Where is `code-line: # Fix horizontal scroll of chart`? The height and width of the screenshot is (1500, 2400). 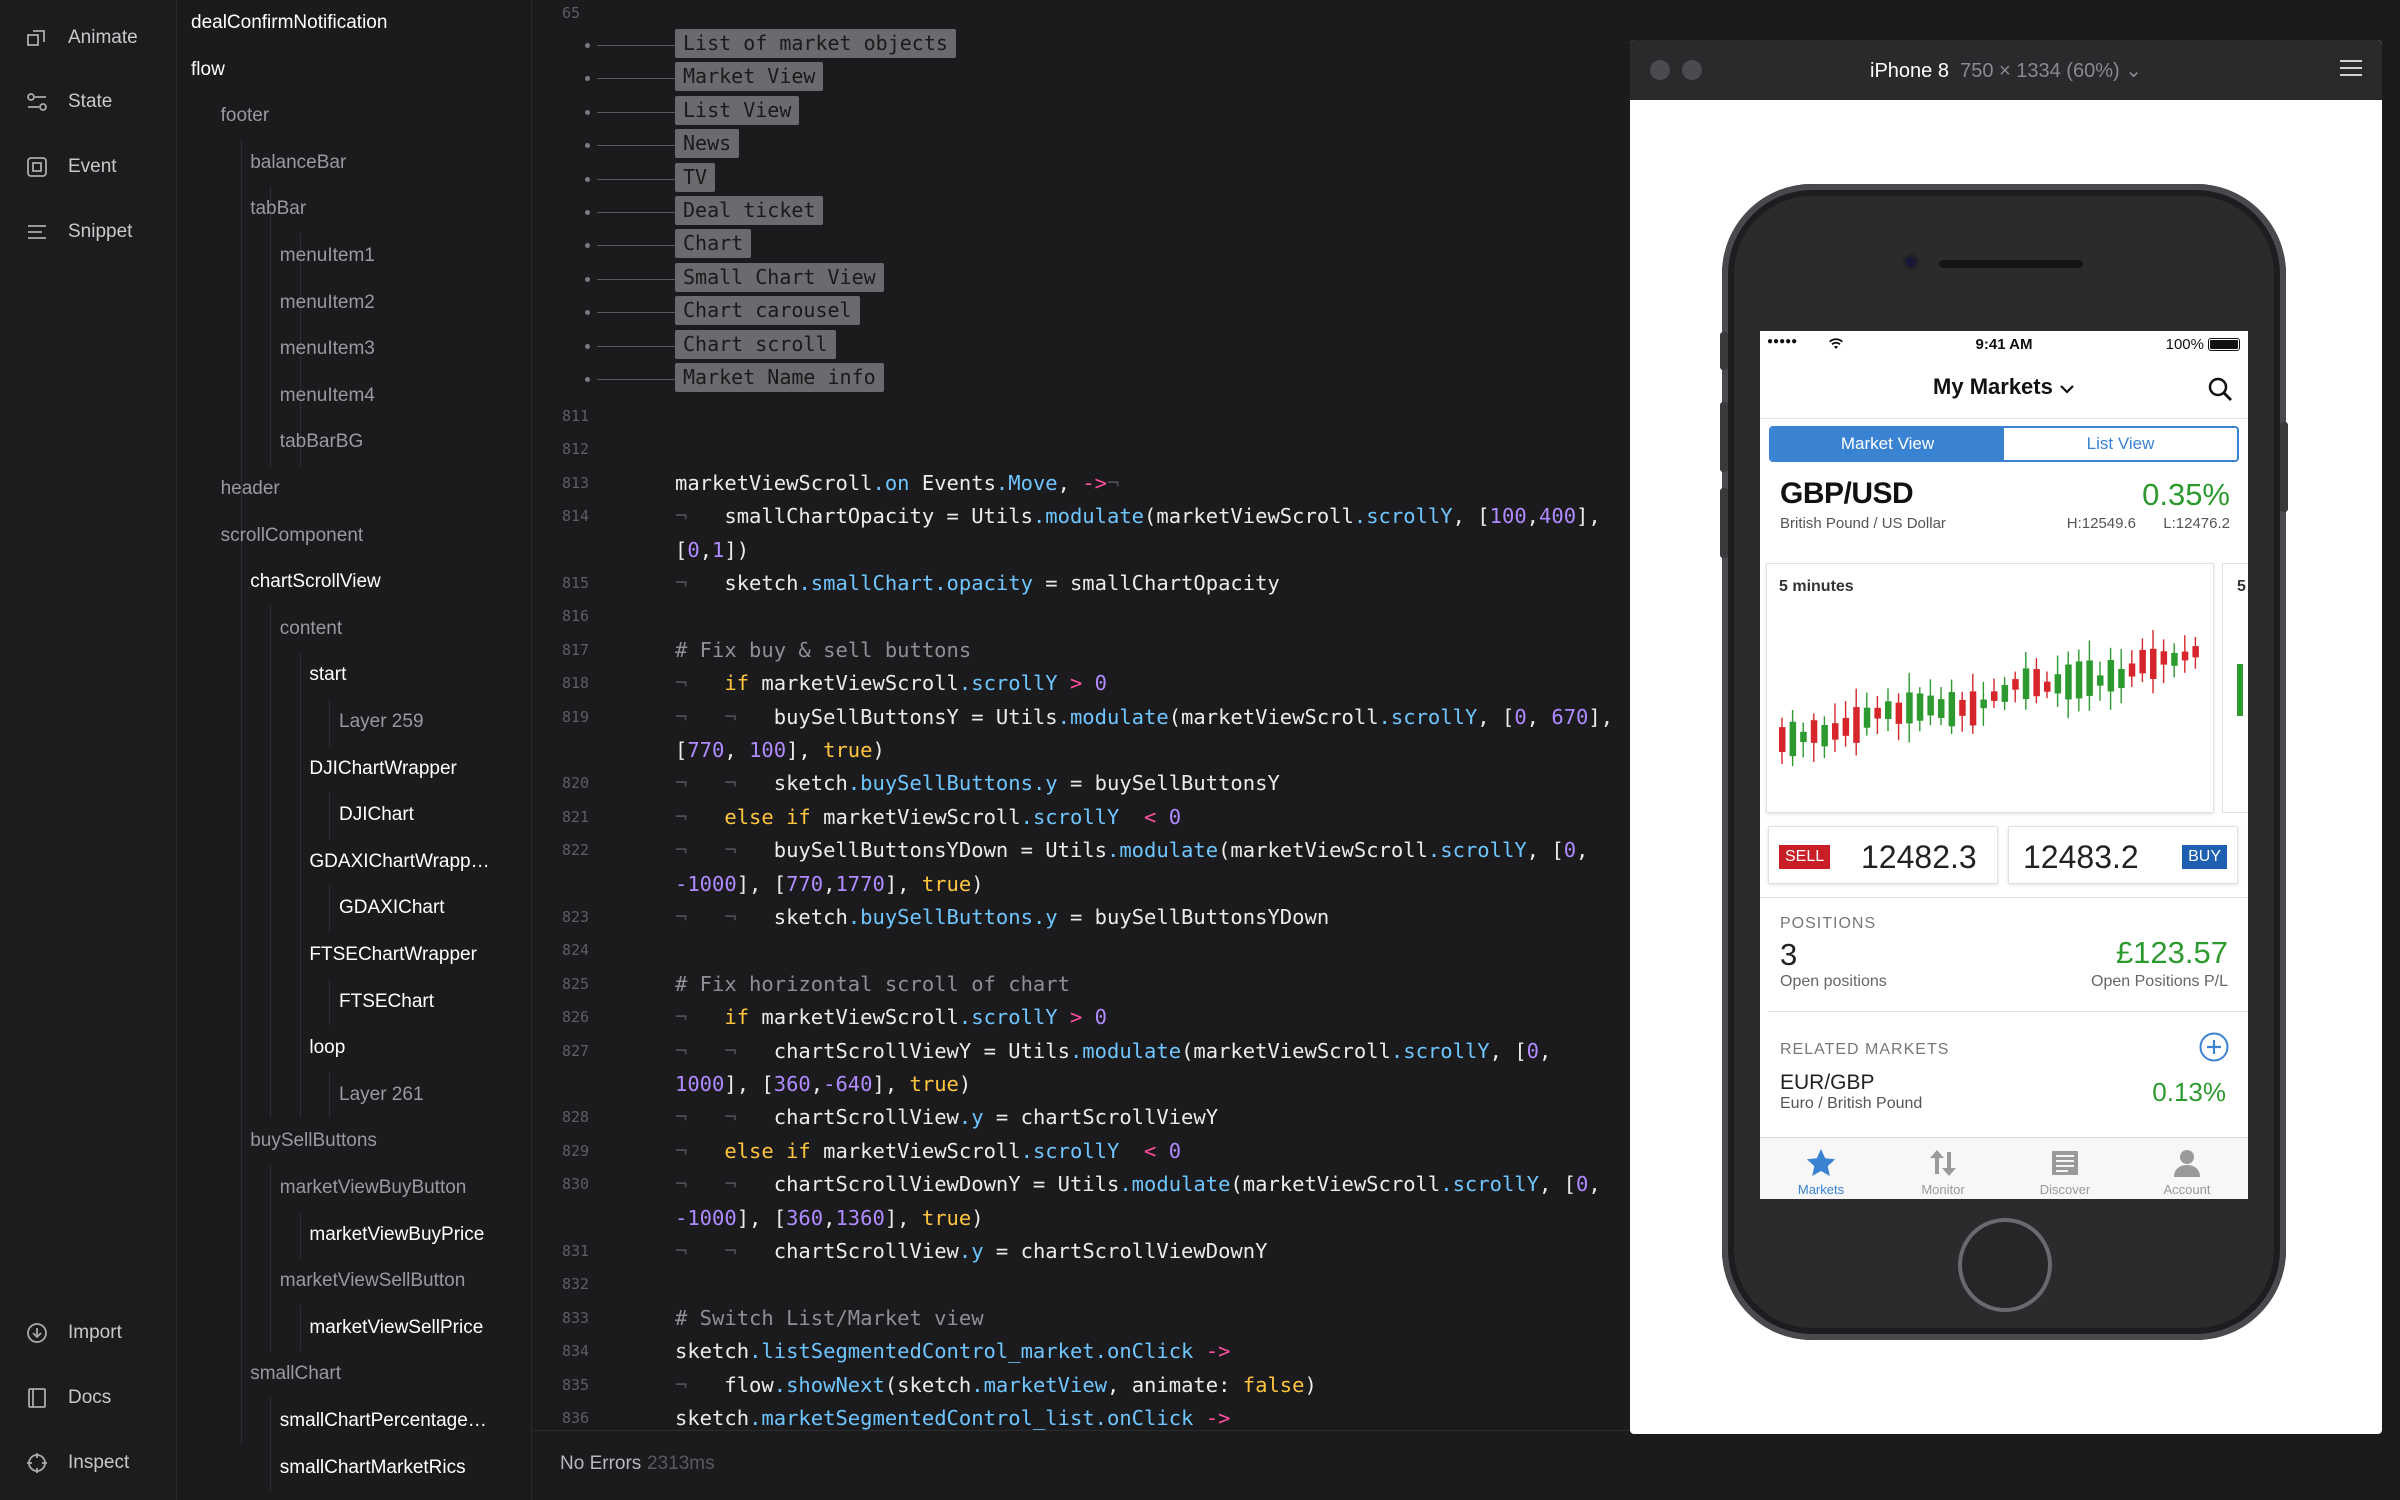 code-line: # Fix horizontal scroll of chart is located at coordinates (872, 984).